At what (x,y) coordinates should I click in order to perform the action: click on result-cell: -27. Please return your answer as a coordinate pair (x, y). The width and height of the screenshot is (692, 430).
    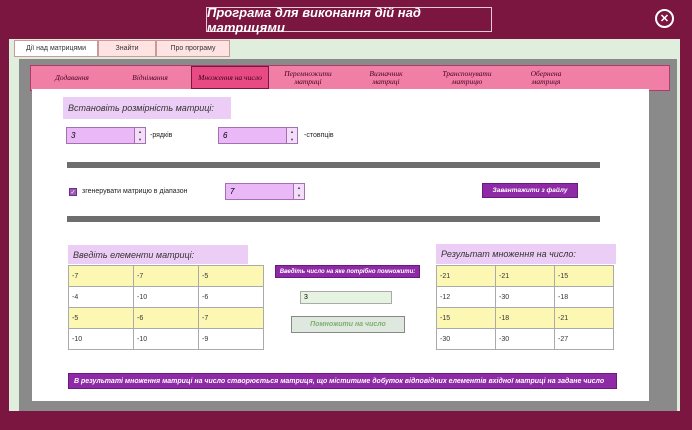
    Looking at the image, I should click on (584, 339).